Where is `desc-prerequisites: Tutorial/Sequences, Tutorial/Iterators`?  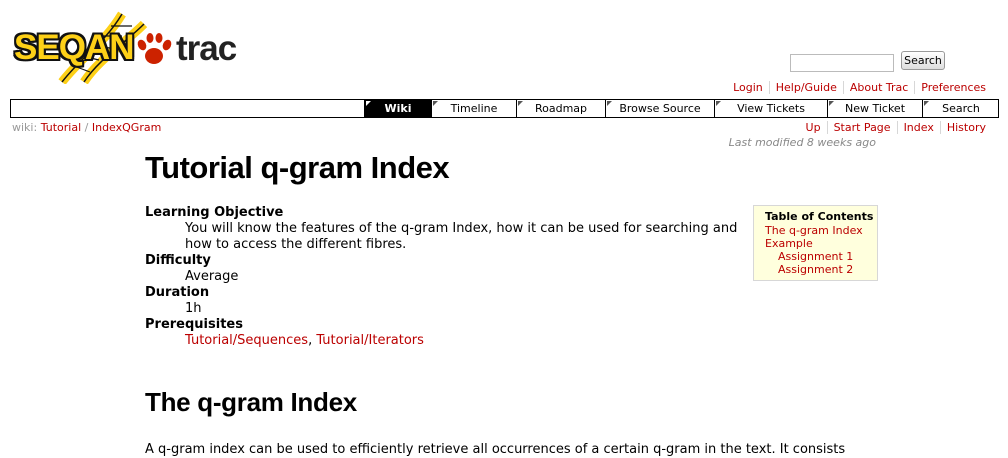
desc-prerequisites: Tutorial/Sequences, Tutorial/Iterators is located at coordinates (304, 340).